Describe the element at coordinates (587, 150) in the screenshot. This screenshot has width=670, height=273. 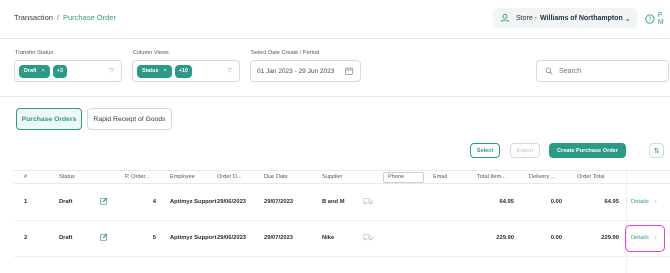
I see `create-purchase-order-button: Create Purchase Order` at that location.